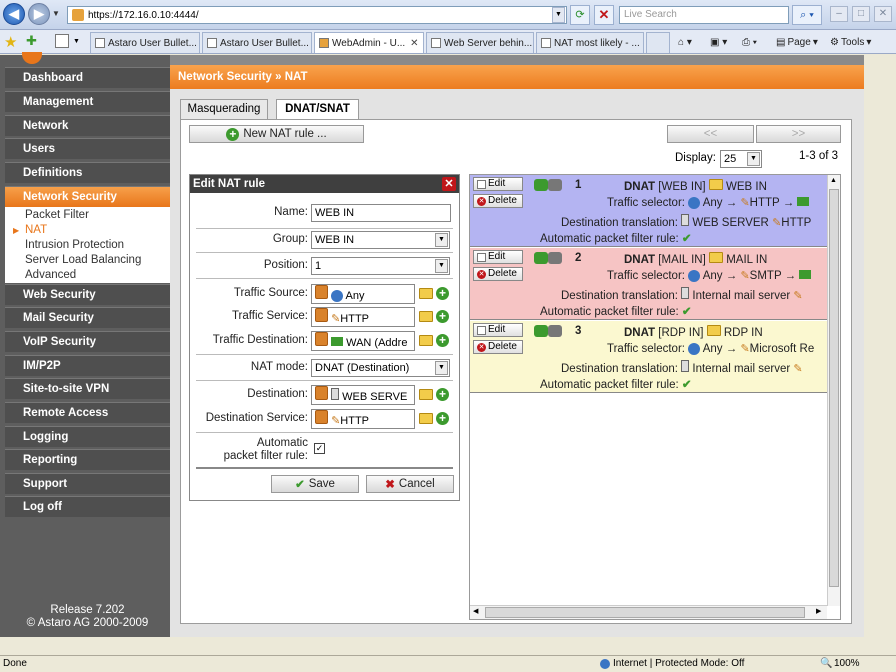  Describe the element at coordinates (710, 134) in the screenshot. I see `prev-page-button: <<` at that location.